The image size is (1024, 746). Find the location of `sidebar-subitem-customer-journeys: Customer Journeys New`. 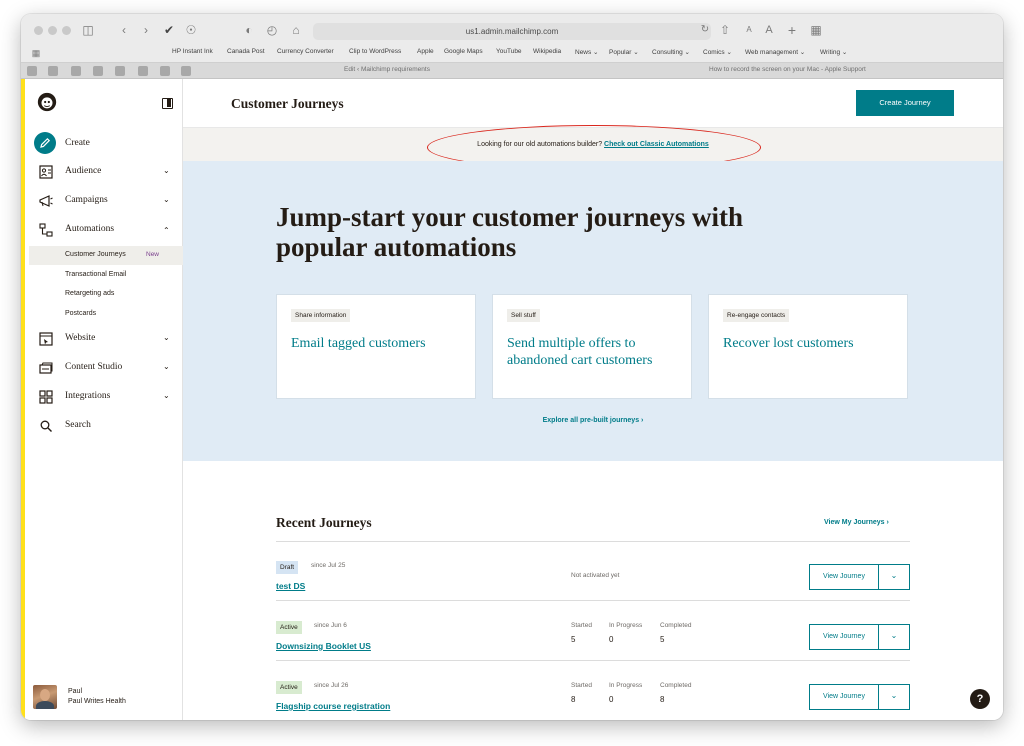

sidebar-subitem-customer-journeys: Customer Journeys New is located at coordinates (106, 255).